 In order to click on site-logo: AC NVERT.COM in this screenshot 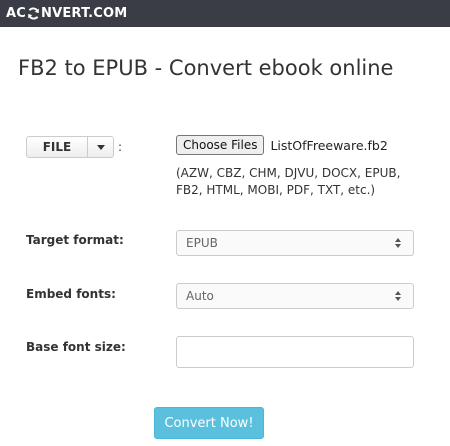, I will do `click(66, 13)`.